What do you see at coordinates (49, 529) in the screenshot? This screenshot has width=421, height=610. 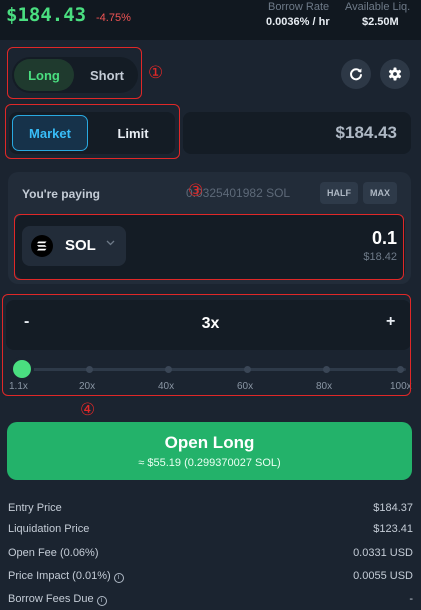 I see `detail-label: Liquidation Price` at bounding box center [49, 529].